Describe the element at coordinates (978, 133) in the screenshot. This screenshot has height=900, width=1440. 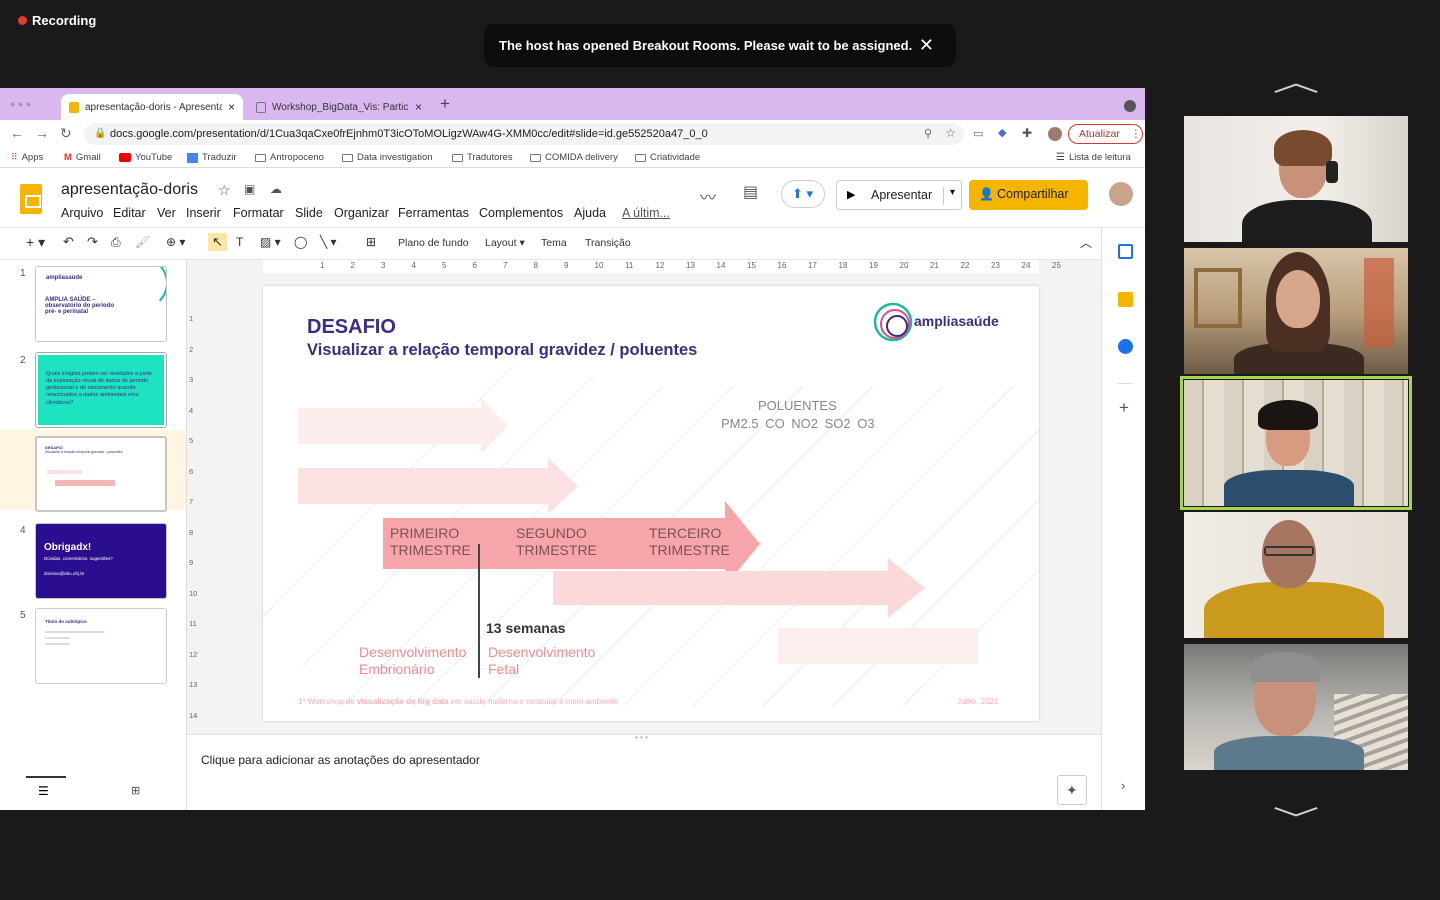
I see `cast-icon: ▭` at that location.